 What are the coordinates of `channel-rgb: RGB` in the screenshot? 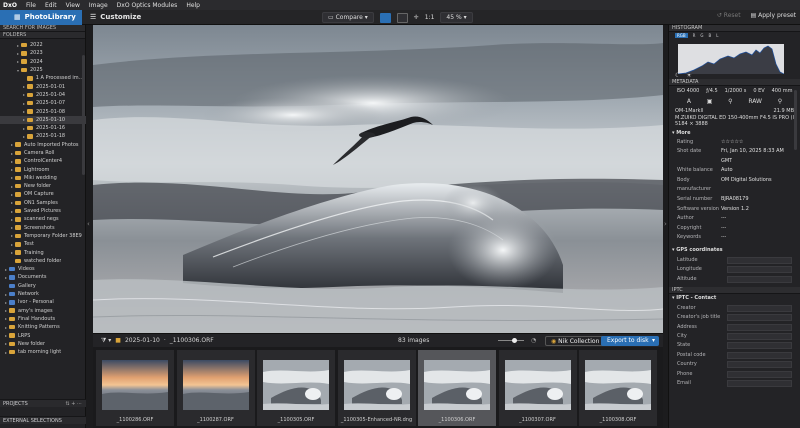 It's located at (681, 35).